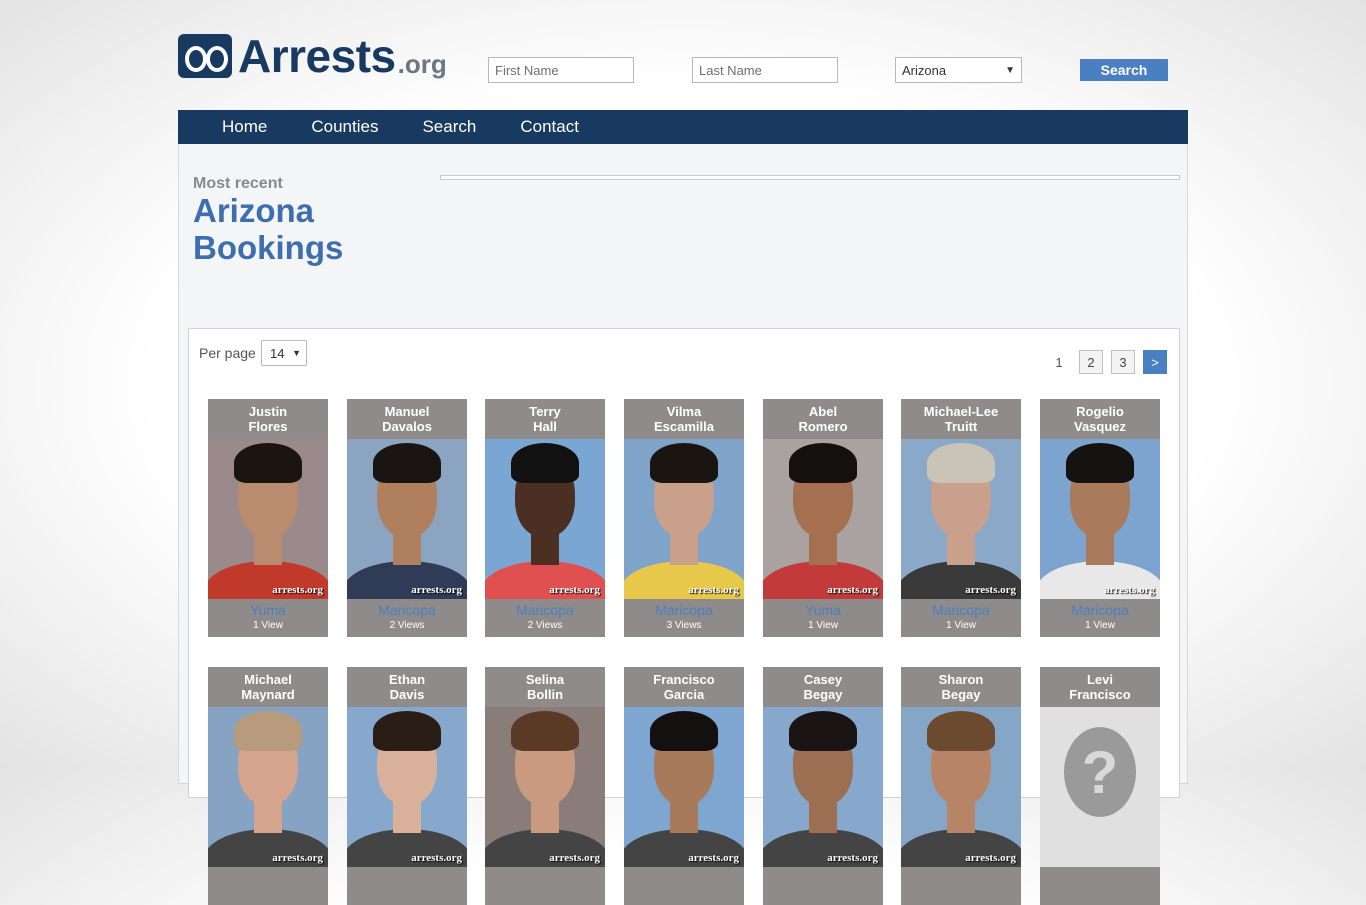  I want to click on booking-card: Sharon Begay arrests.org, so click(961, 786).